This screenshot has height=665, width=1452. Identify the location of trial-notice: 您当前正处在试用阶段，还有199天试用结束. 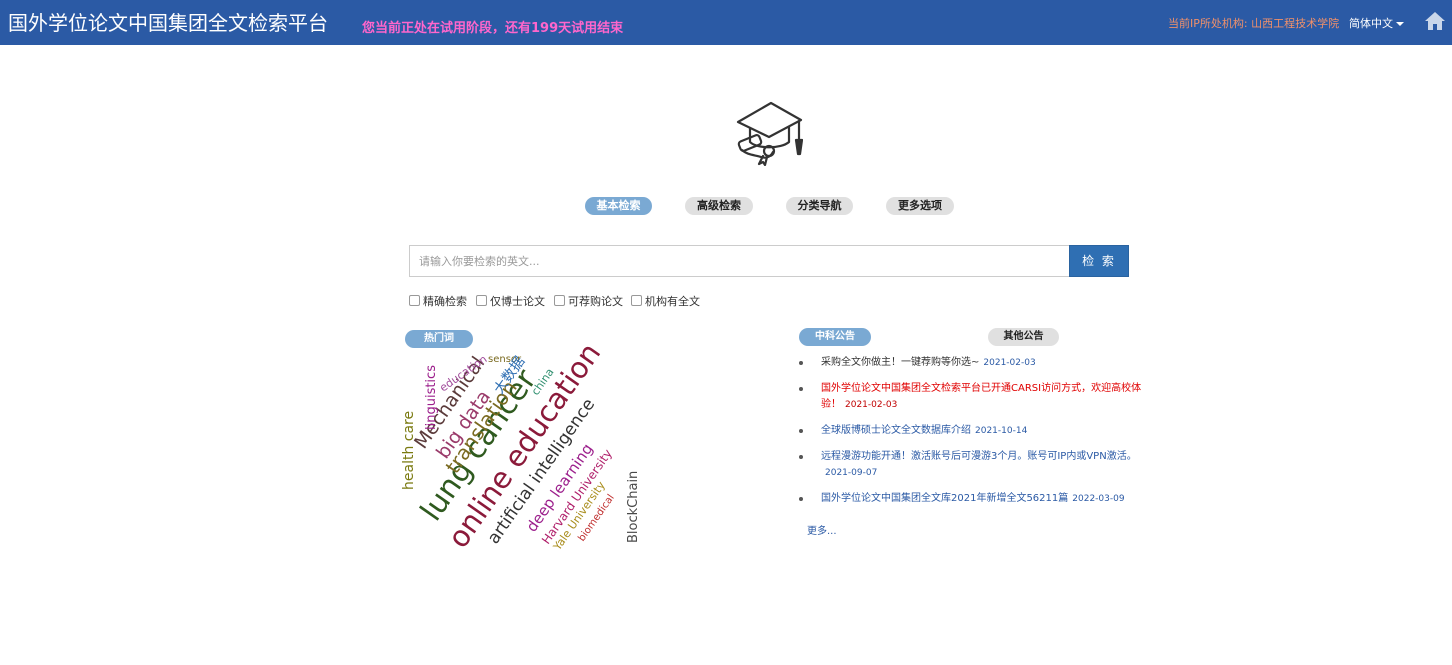
(493, 28).